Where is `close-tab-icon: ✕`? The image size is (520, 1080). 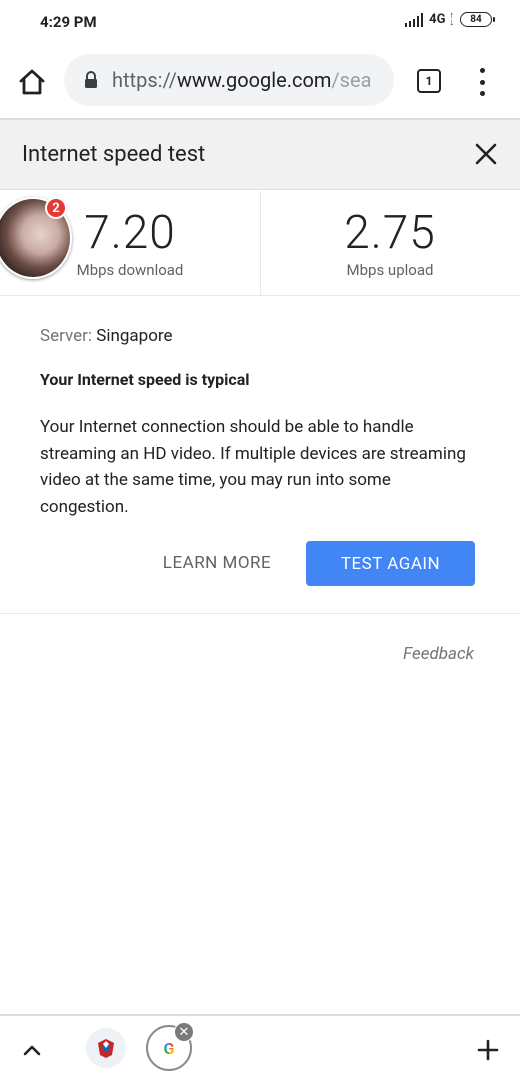 close-tab-icon: ✕ is located at coordinates (184, 1032).